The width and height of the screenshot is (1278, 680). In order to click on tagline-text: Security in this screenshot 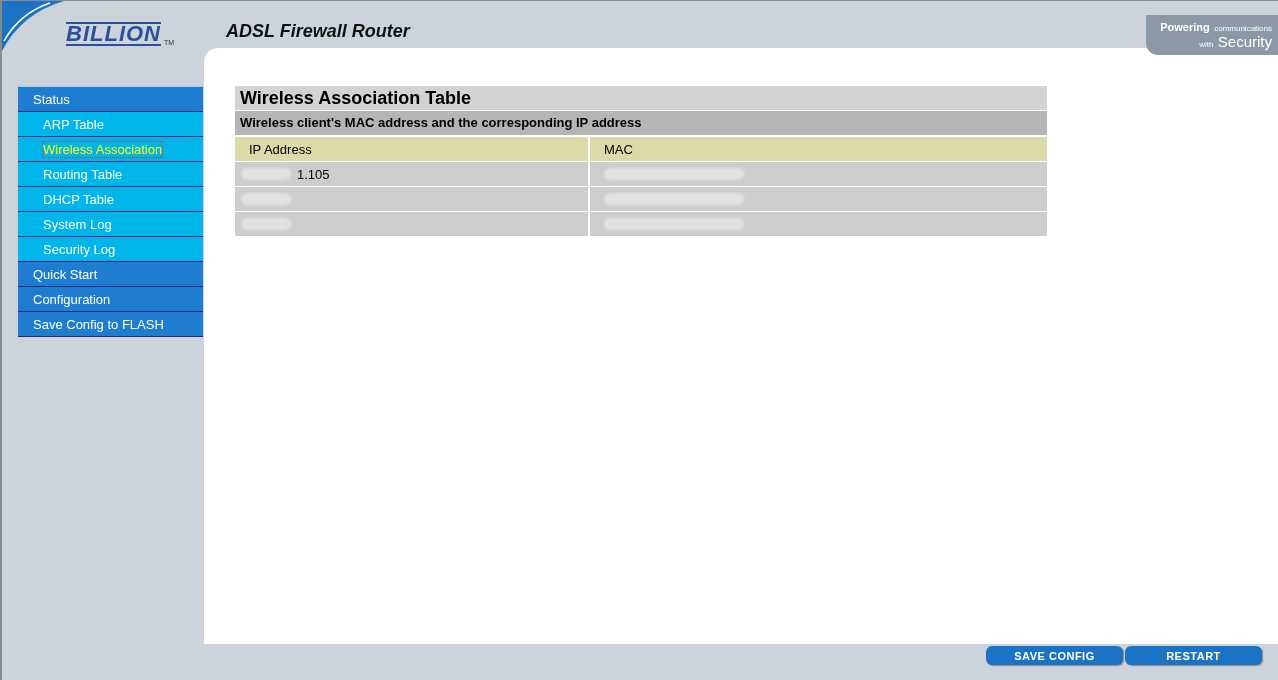, I will do `click(1244, 41)`.